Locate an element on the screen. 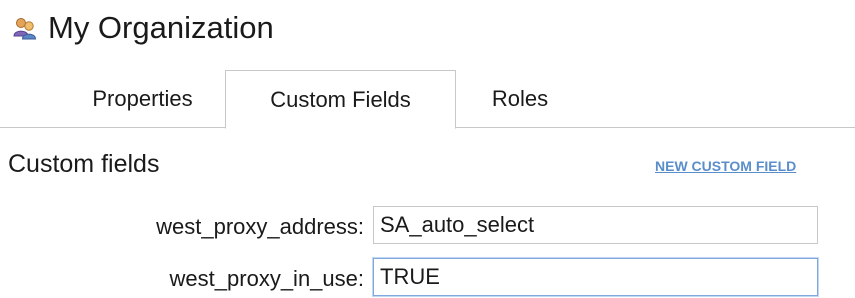 The height and width of the screenshot is (298, 855). section-title: Custom fields is located at coordinates (84, 164).